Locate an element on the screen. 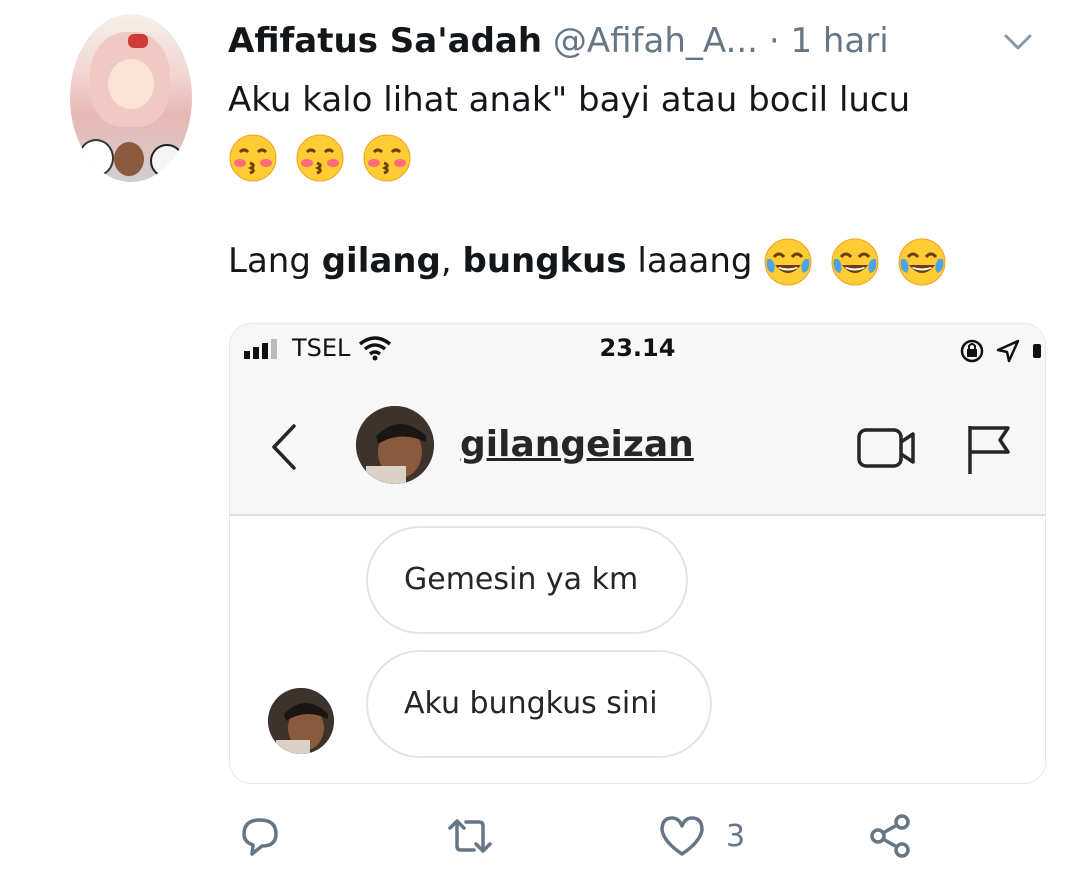 This screenshot has height=889, width=1080. line3-bold-gilang: gilang is located at coordinates (381, 260).